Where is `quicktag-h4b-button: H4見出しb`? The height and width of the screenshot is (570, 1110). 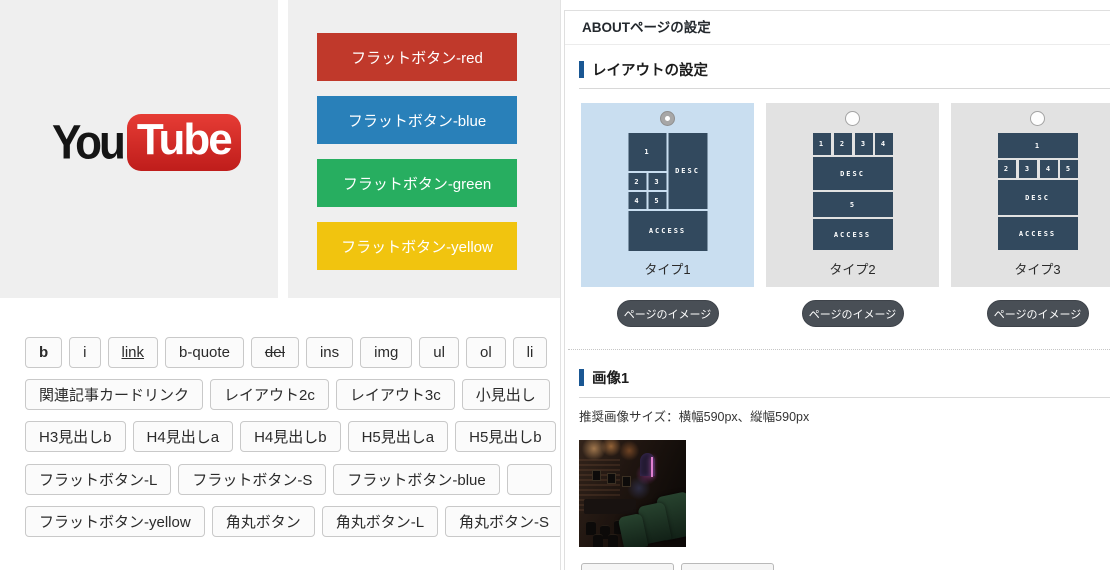
quicktag-h4b-button: H4見出しb is located at coordinates (290, 436).